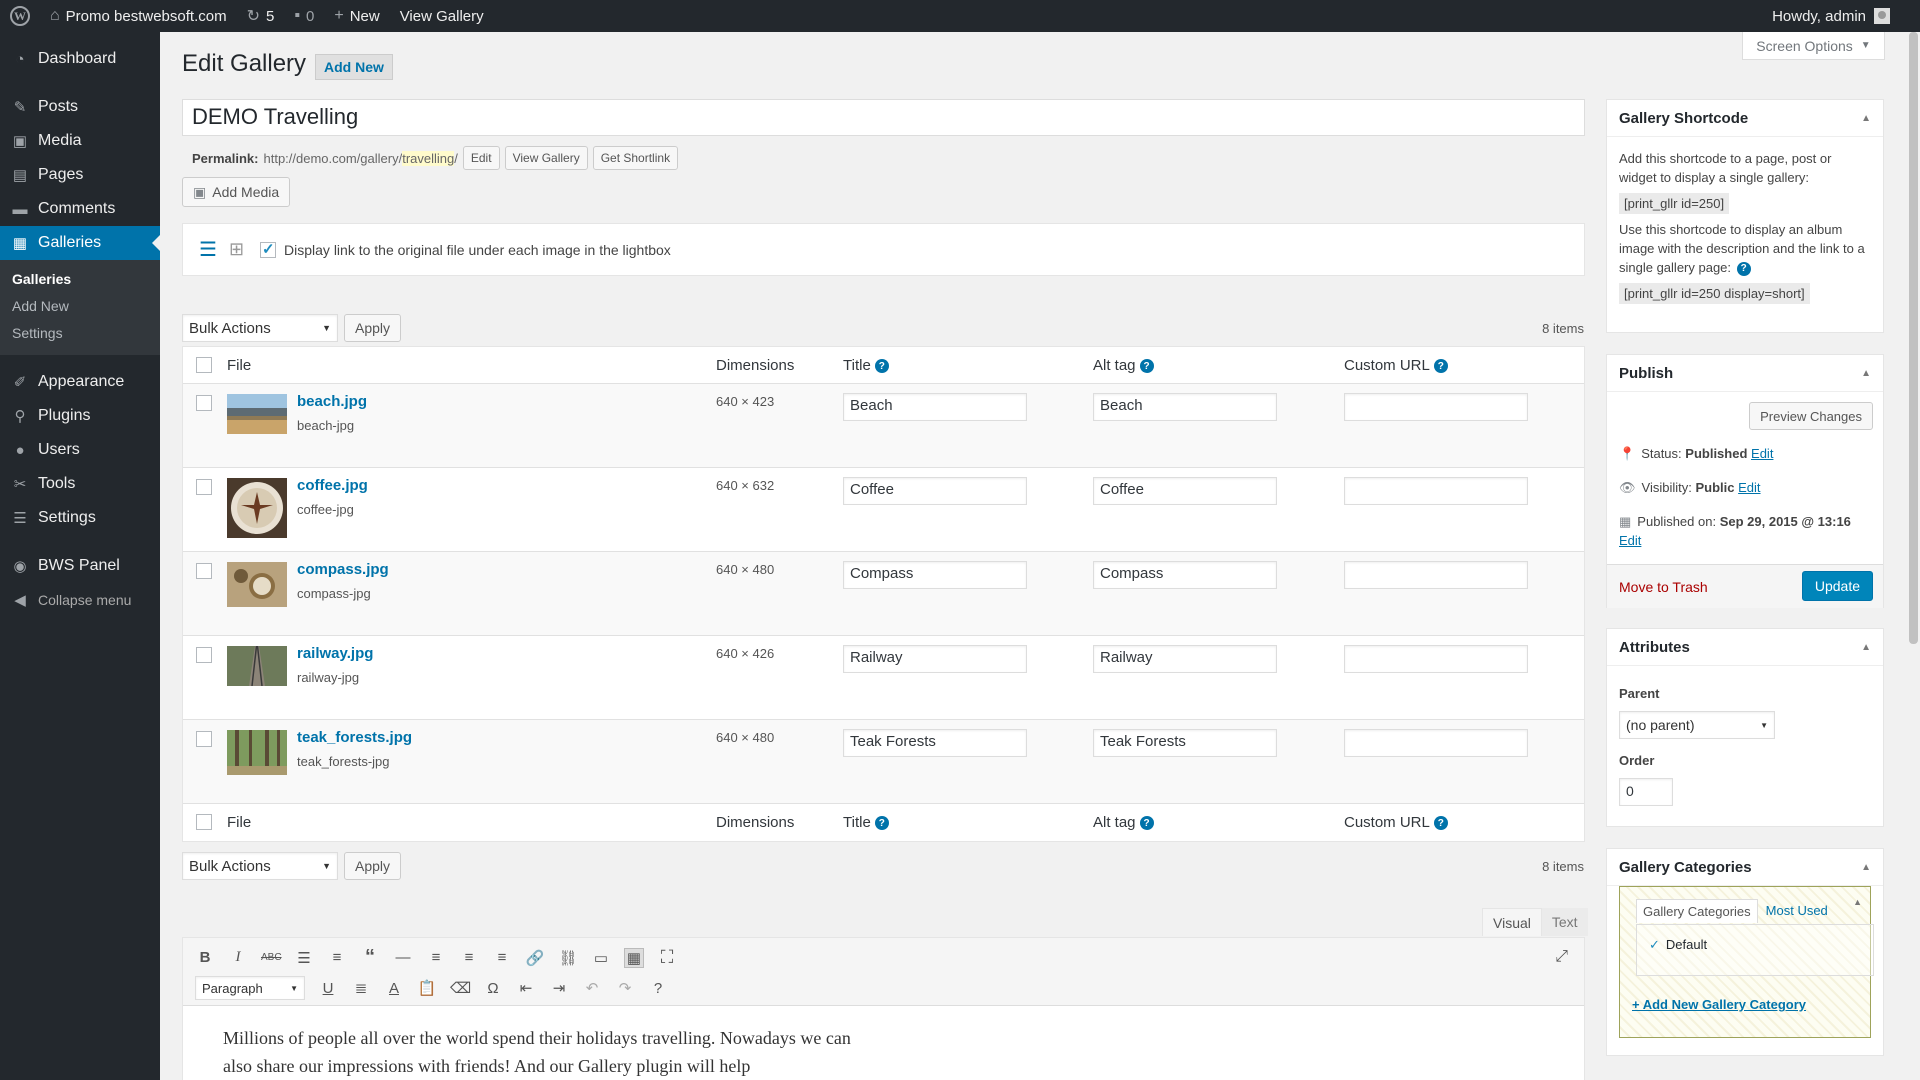 This screenshot has width=1920, height=1080. I want to click on select-all-checkbox, so click(204, 365).